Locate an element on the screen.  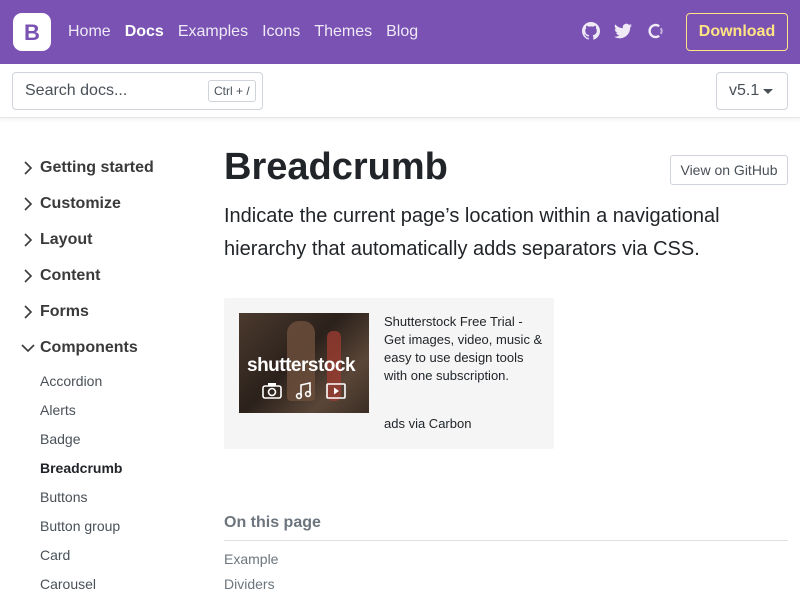
nav-link-home: Home is located at coordinates (89, 32).